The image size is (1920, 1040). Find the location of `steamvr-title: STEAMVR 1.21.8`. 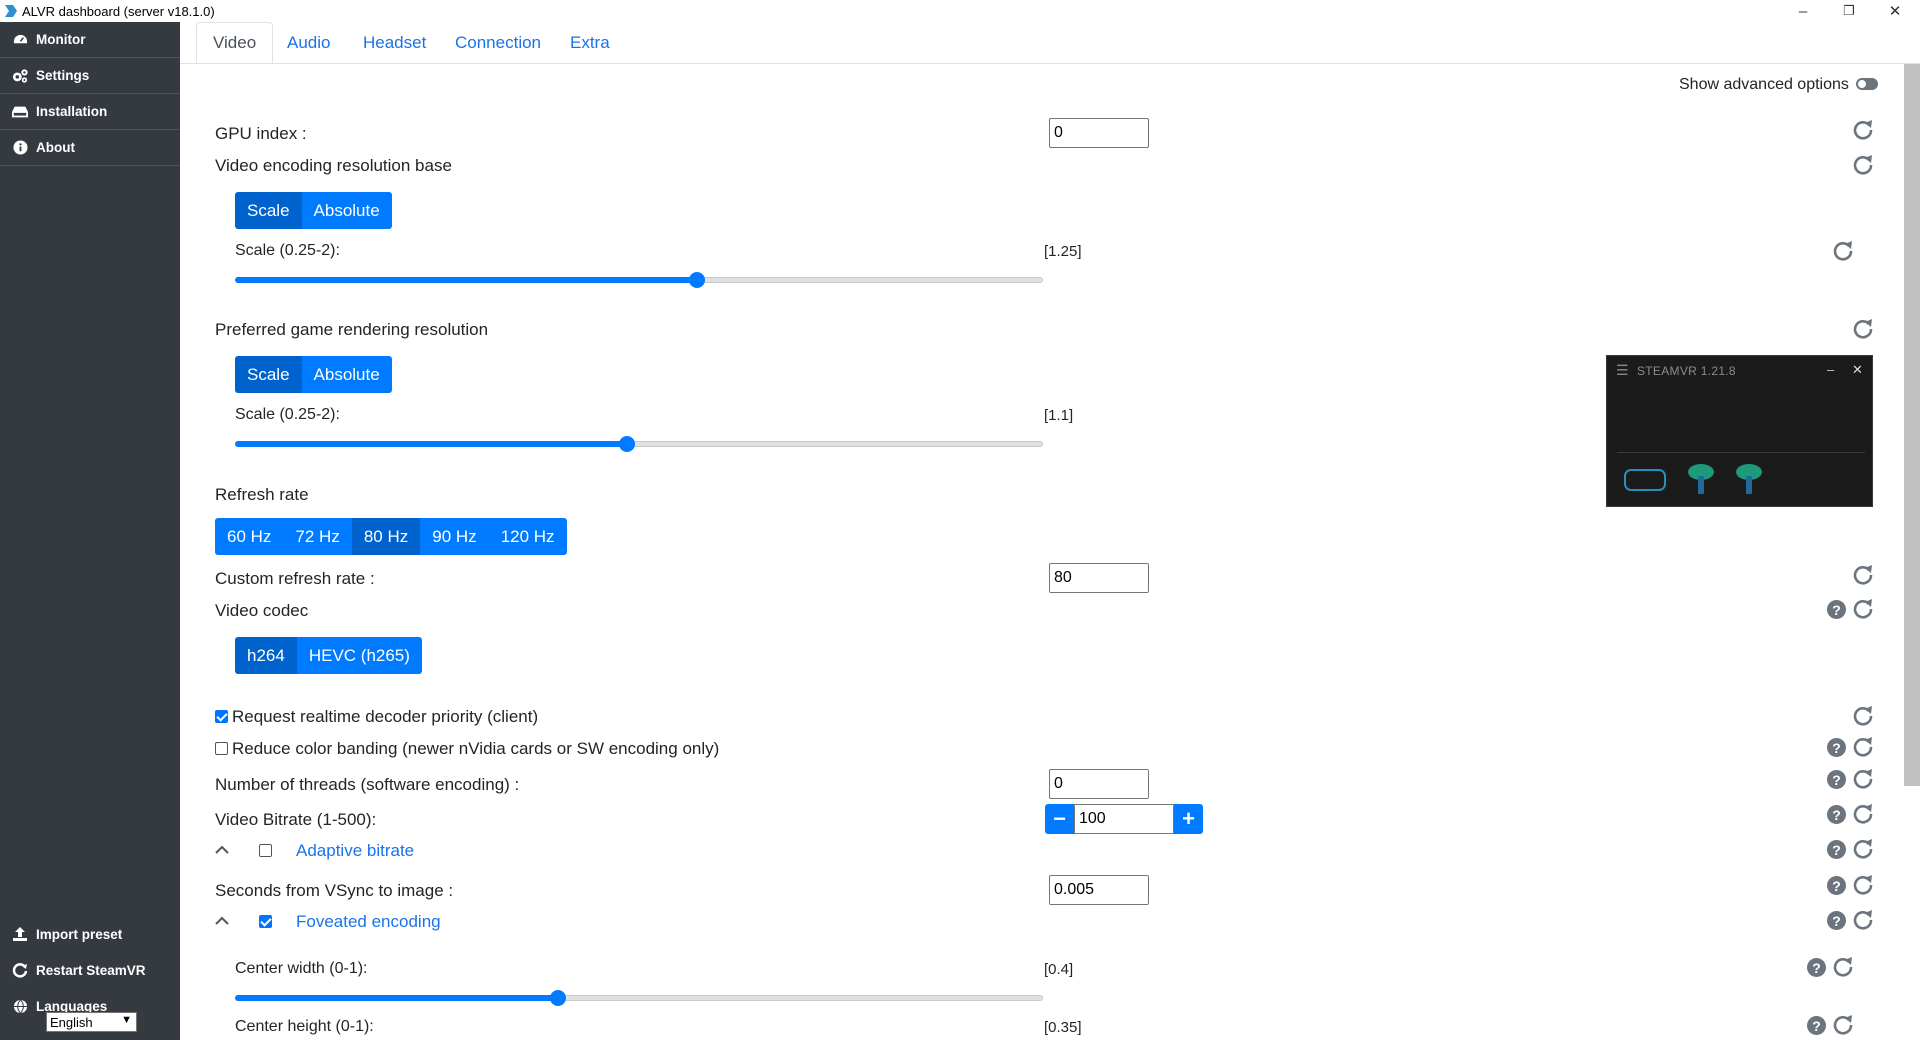

steamvr-title: STEAMVR 1.21.8 is located at coordinates (1686, 371).